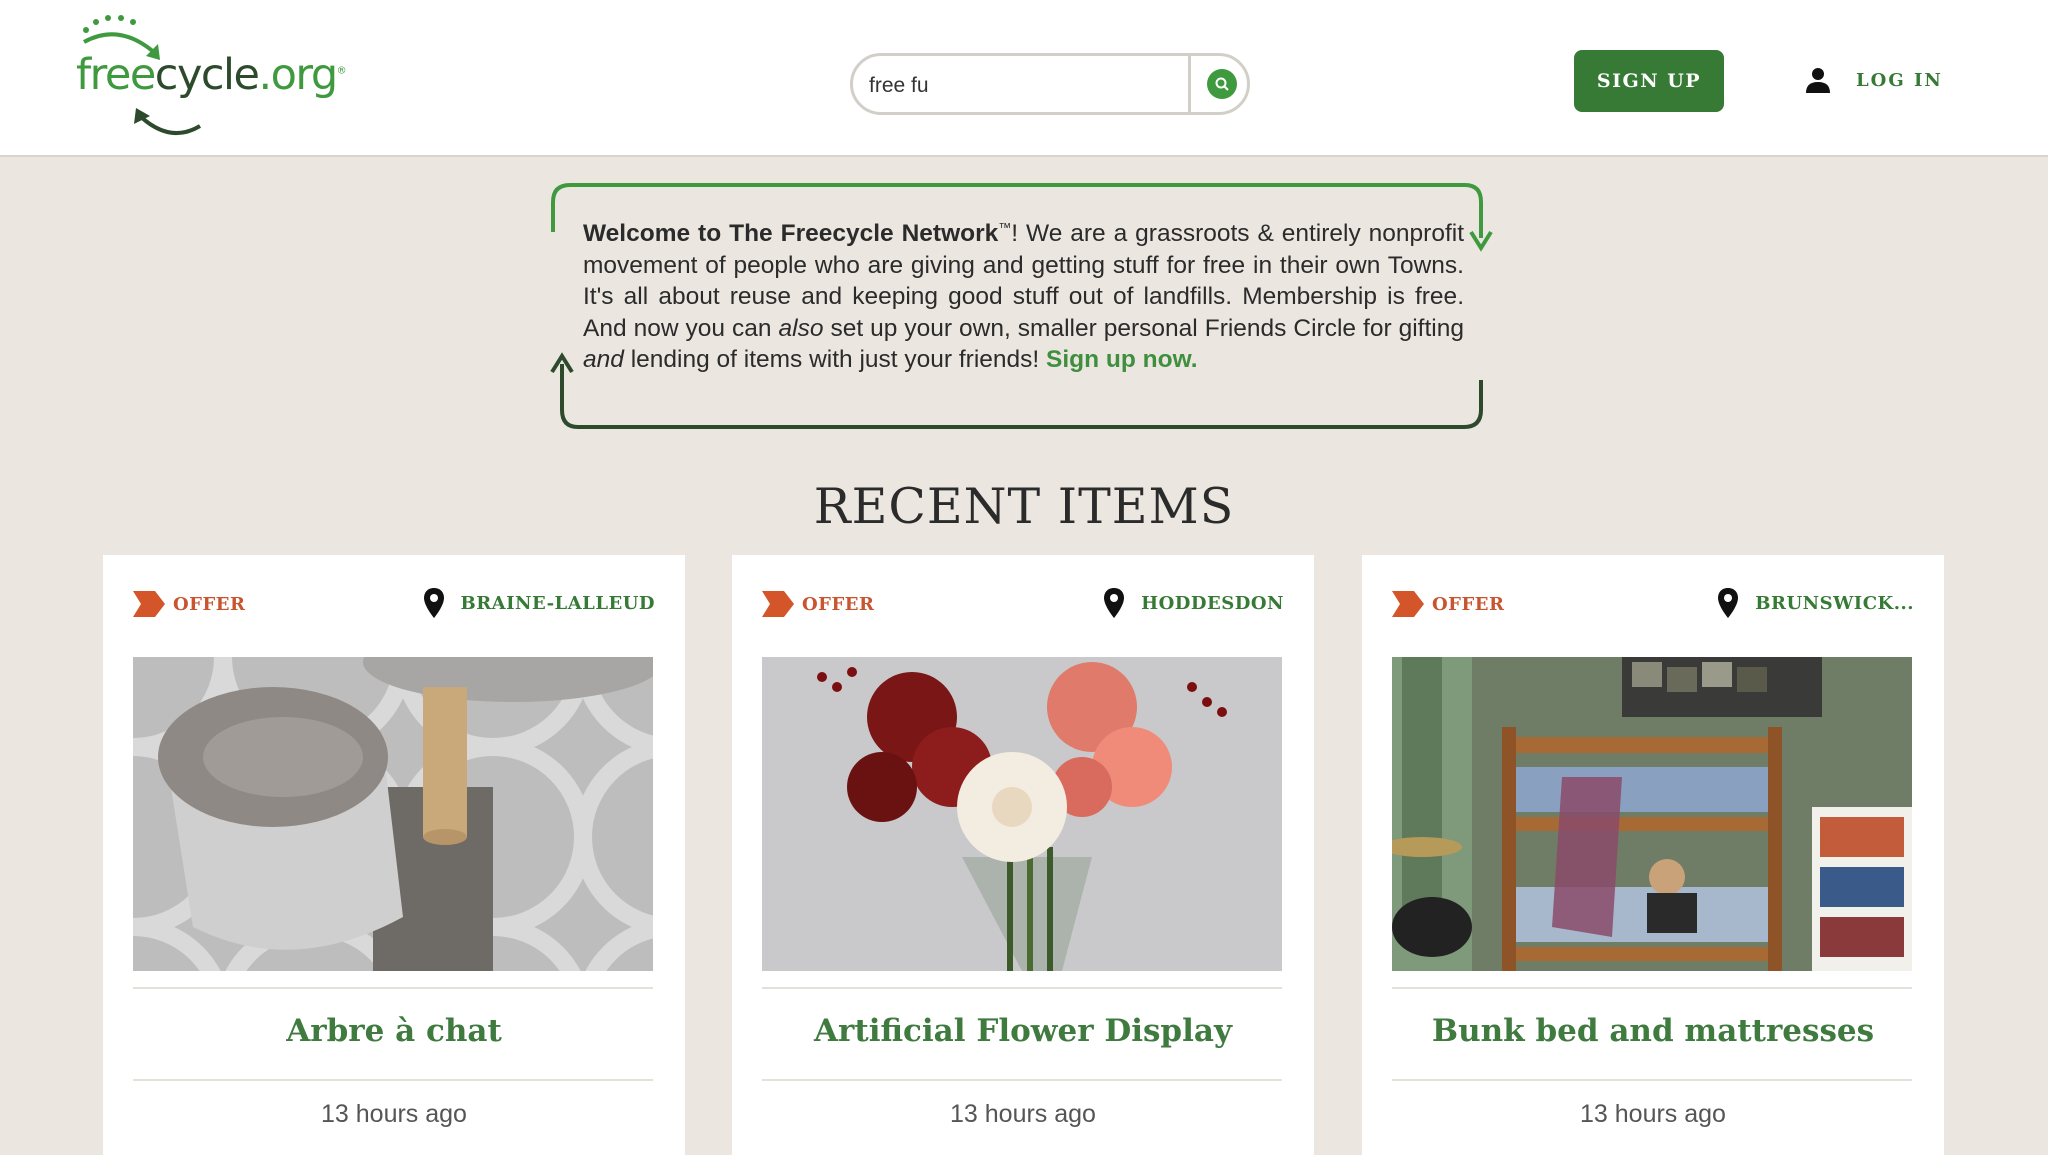 This screenshot has width=2048, height=1155. I want to click on freecycle-logo: freecycle.org®, so click(215, 73).